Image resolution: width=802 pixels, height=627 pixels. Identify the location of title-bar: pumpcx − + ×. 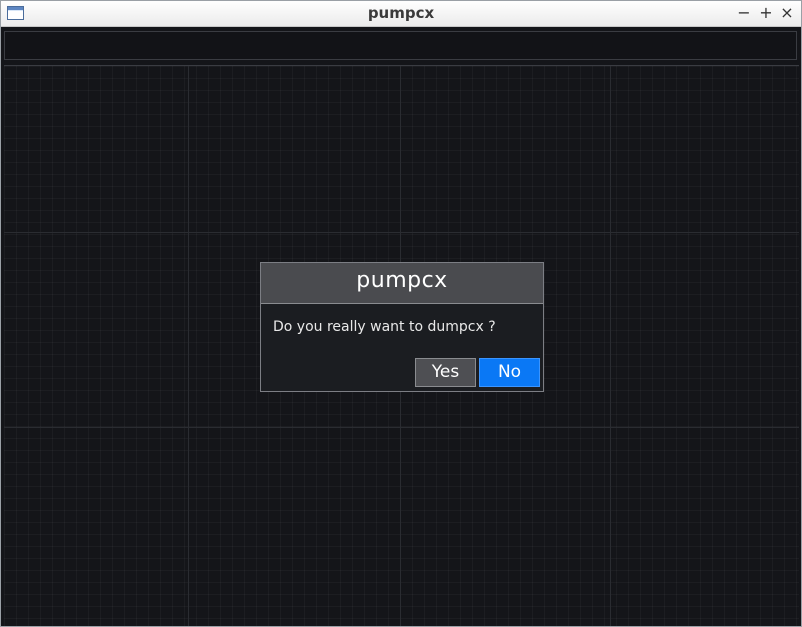
(401, 14).